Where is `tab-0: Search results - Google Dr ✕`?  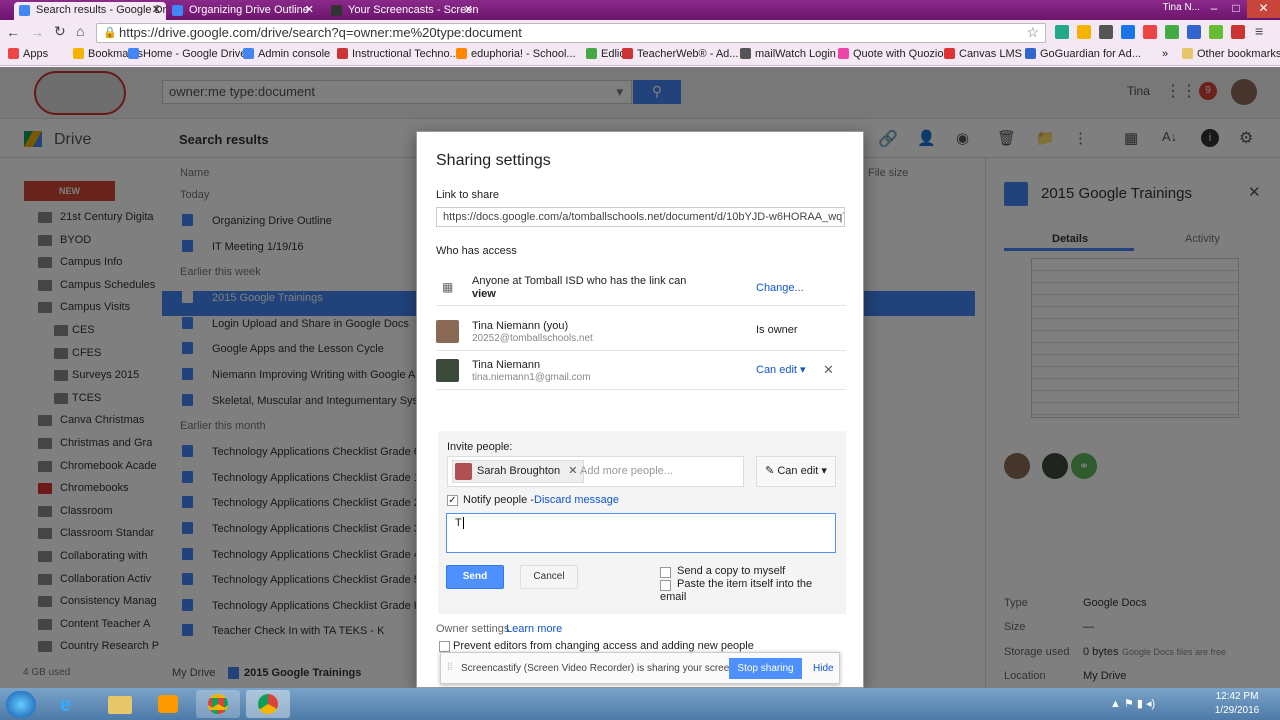 tab-0: Search results - Google Dr ✕ is located at coordinates (90, 11).